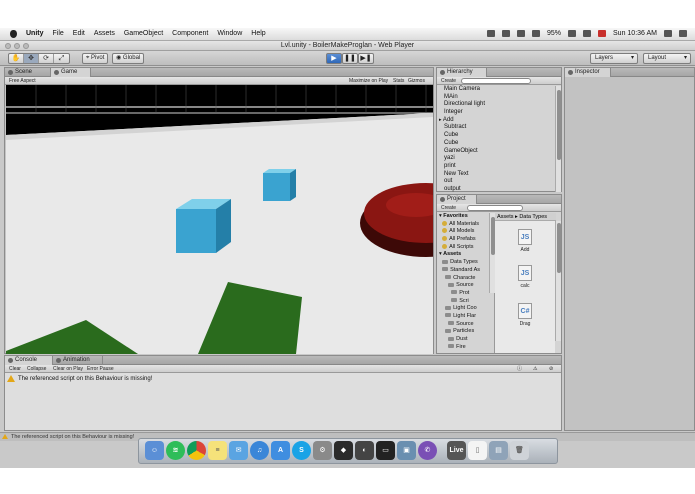 The image size is (695, 494). What do you see at coordinates (498, 450) in the screenshot?
I see `folder-icon: ▤` at bounding box center [498, 450].